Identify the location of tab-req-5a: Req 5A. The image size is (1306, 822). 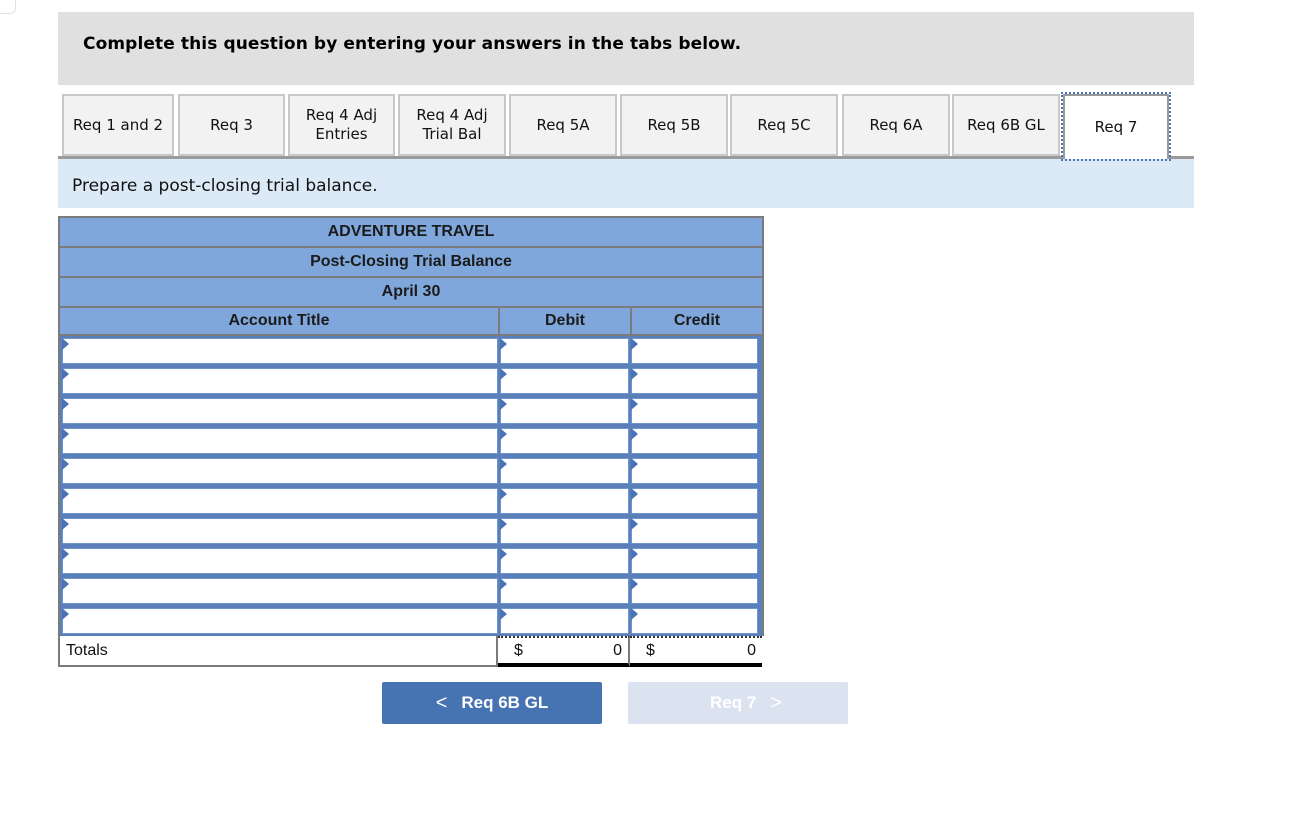
(563, 125).